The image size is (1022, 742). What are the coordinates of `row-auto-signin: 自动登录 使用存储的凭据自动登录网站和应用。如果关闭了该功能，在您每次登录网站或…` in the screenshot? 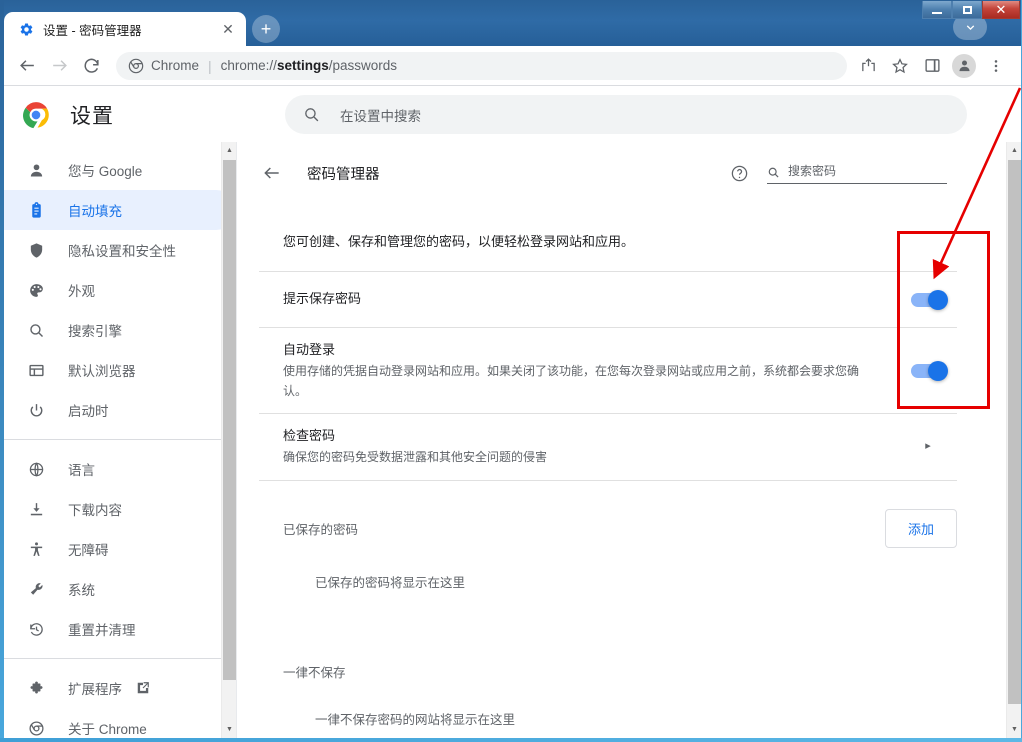 It's located at (608, 371).